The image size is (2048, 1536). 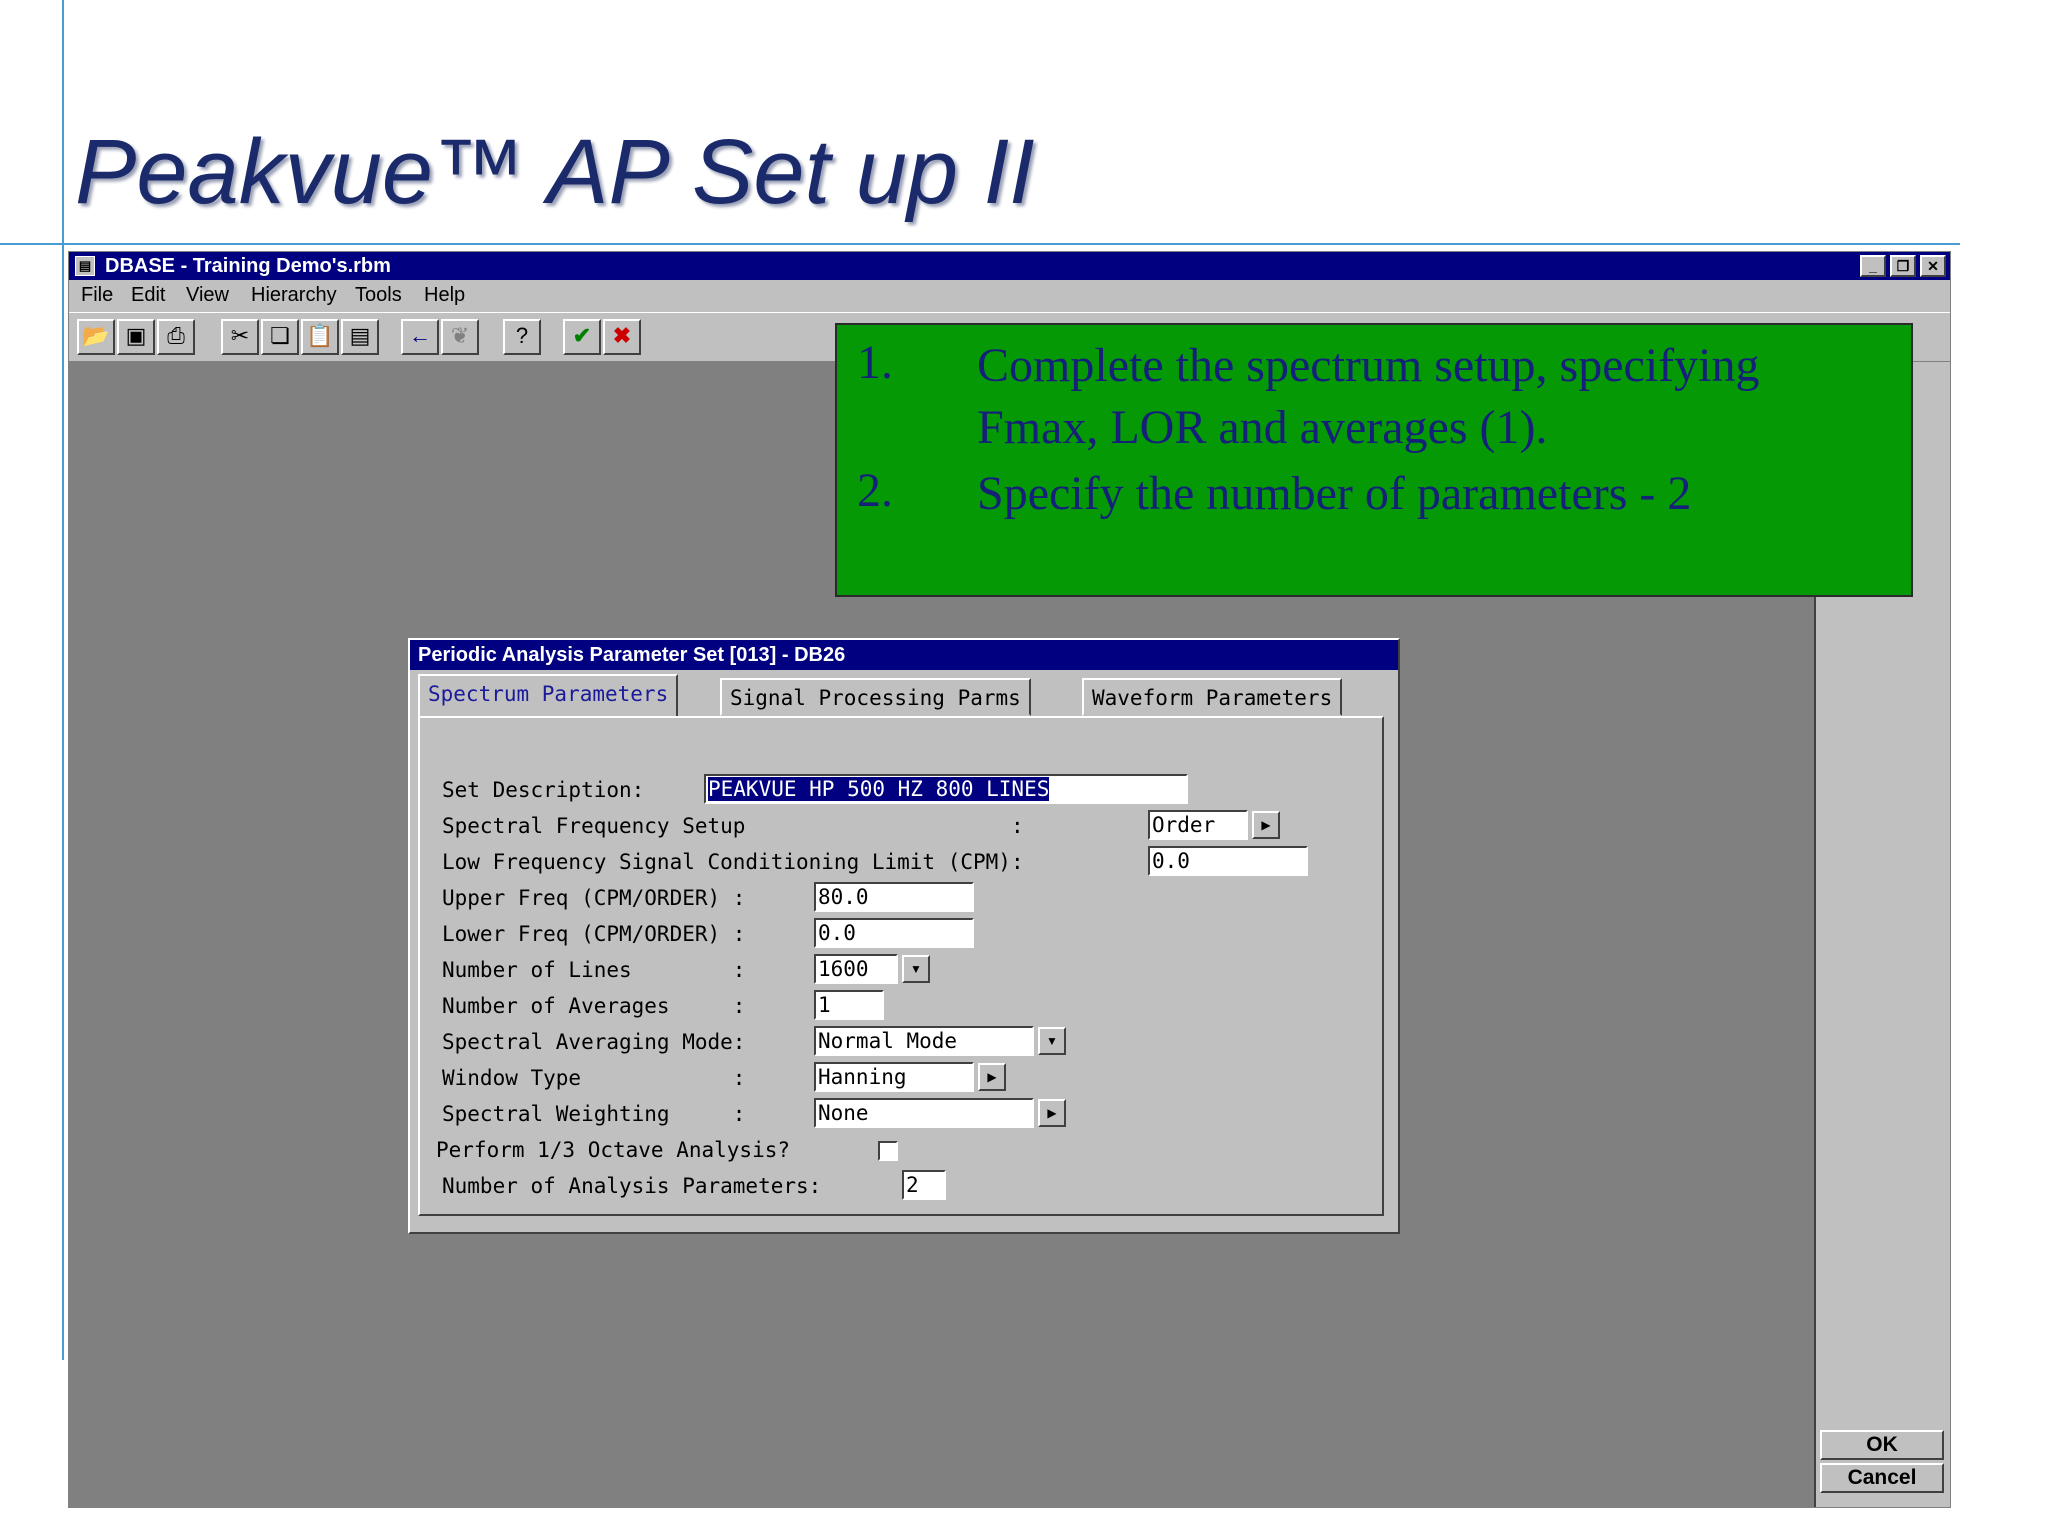 I want to click on tab-waveform-parameters: Waveform Parameters, so click(x=1212, y=697).